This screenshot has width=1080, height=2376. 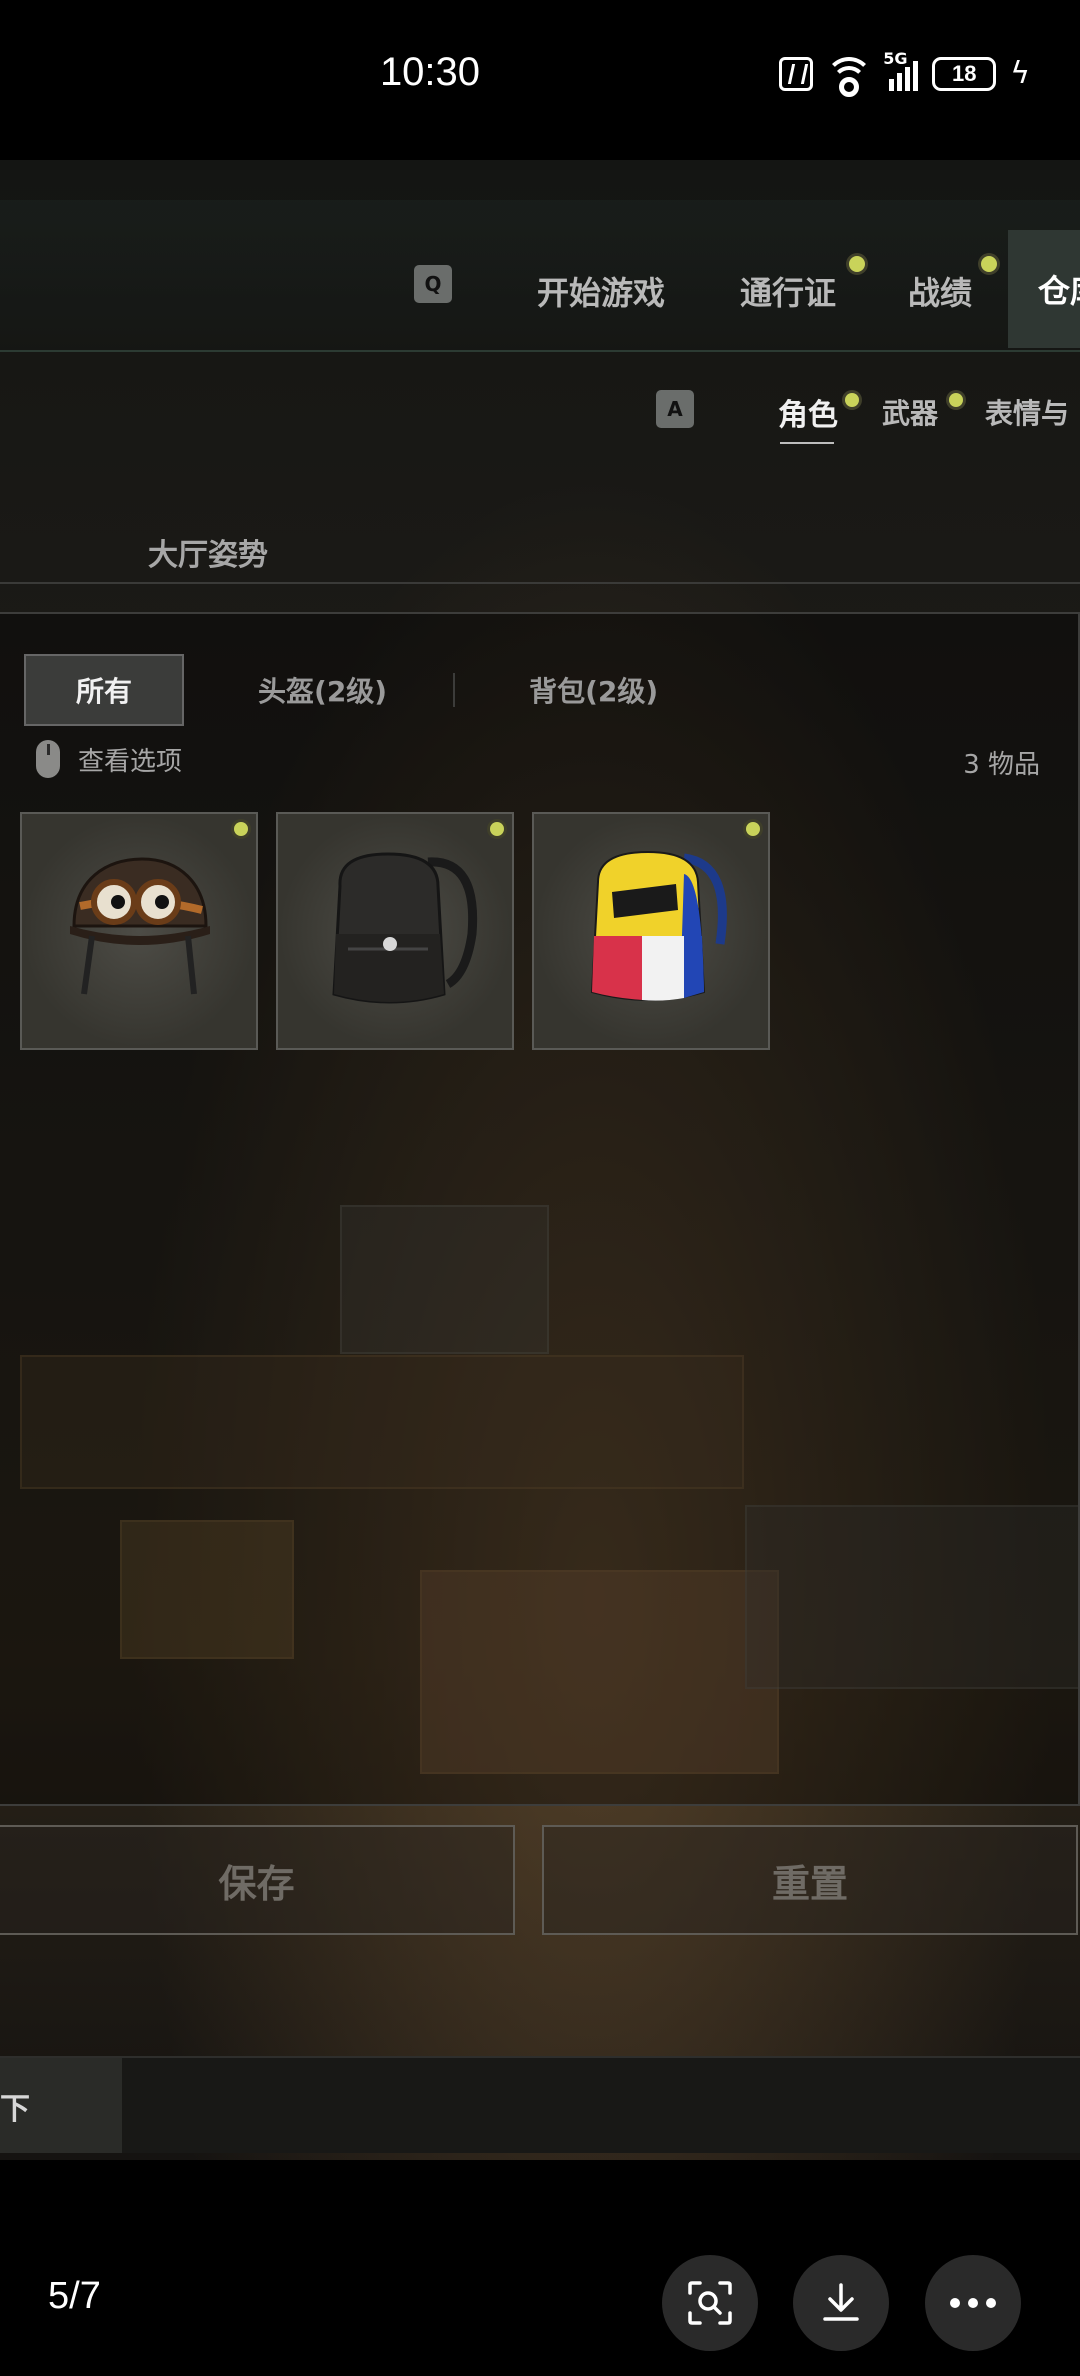 I want to click on save-button: 保存, so click(x=257, y=1880).